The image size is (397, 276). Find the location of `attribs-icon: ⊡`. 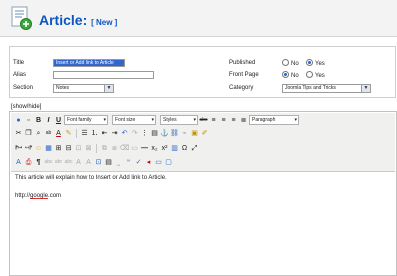

attribs-icon: ⊡ is located at coordinates (98, 162).